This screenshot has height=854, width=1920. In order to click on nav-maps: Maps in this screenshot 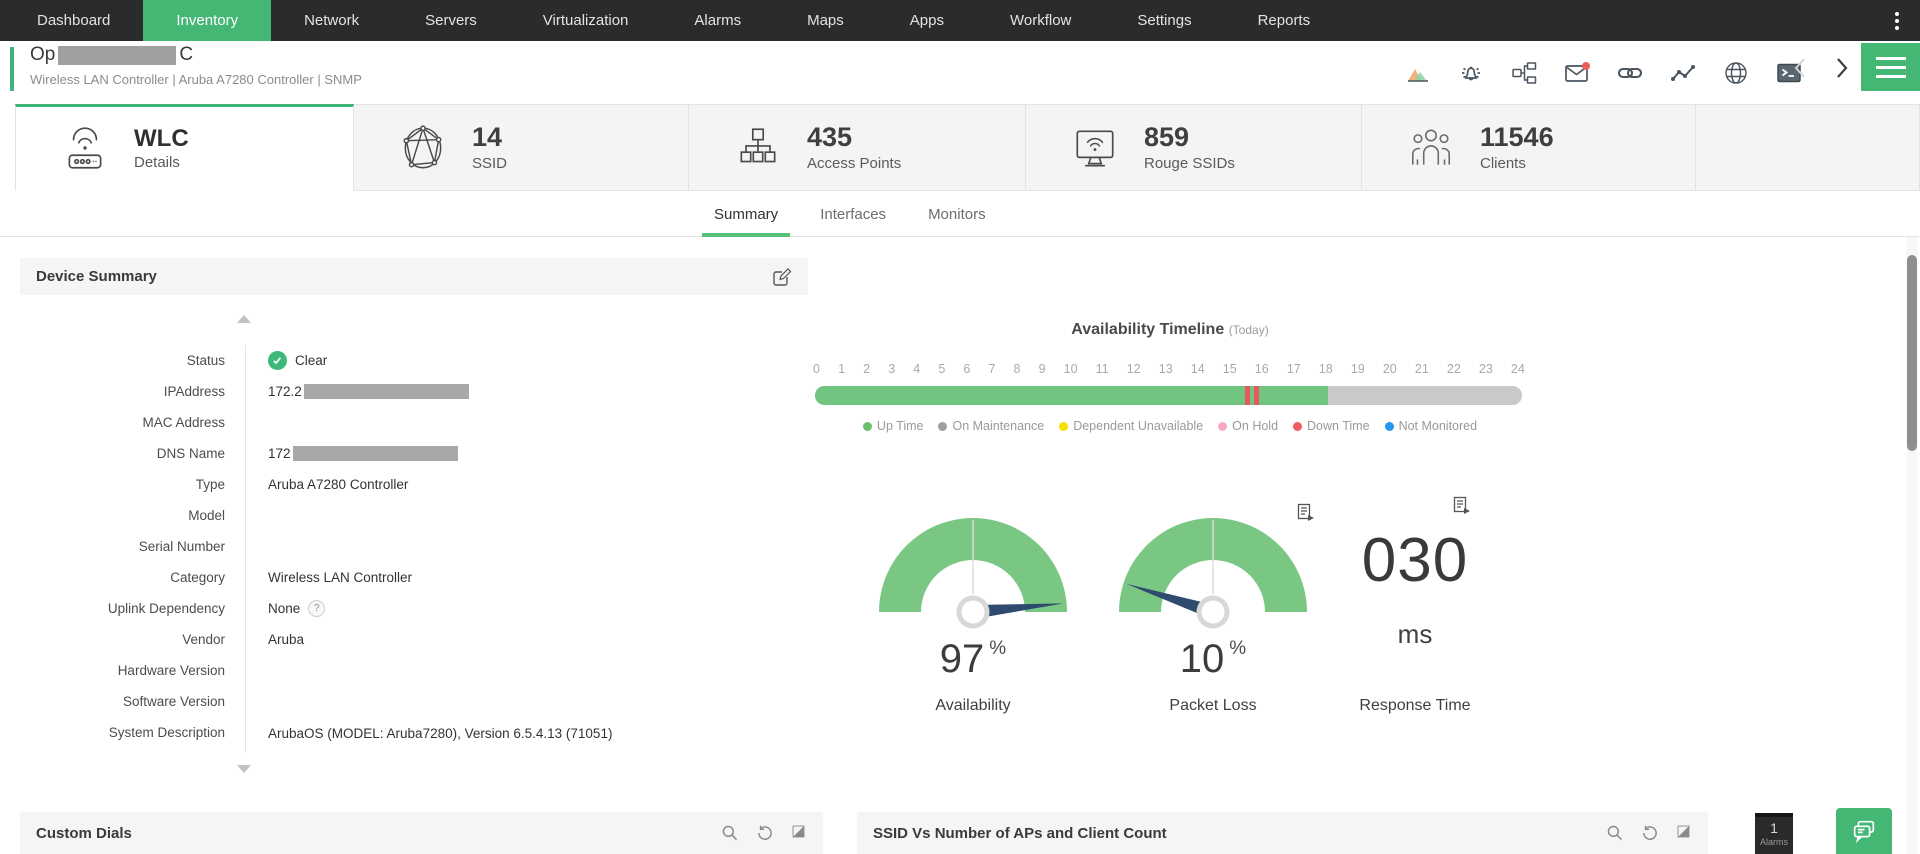, I will do `click(825, 20)`.